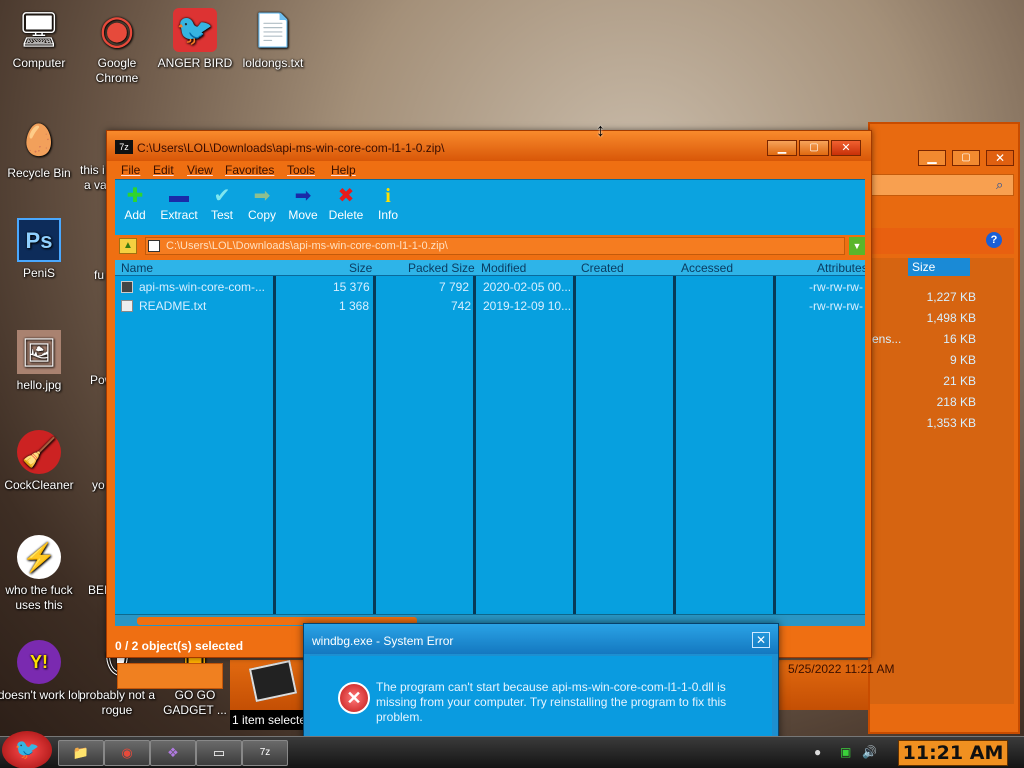 The image size is (1024, 768). What do you see at coordinates (261, 215) in the screenshot?
I see `button-label: Copy` at bounding box center [261, 215].